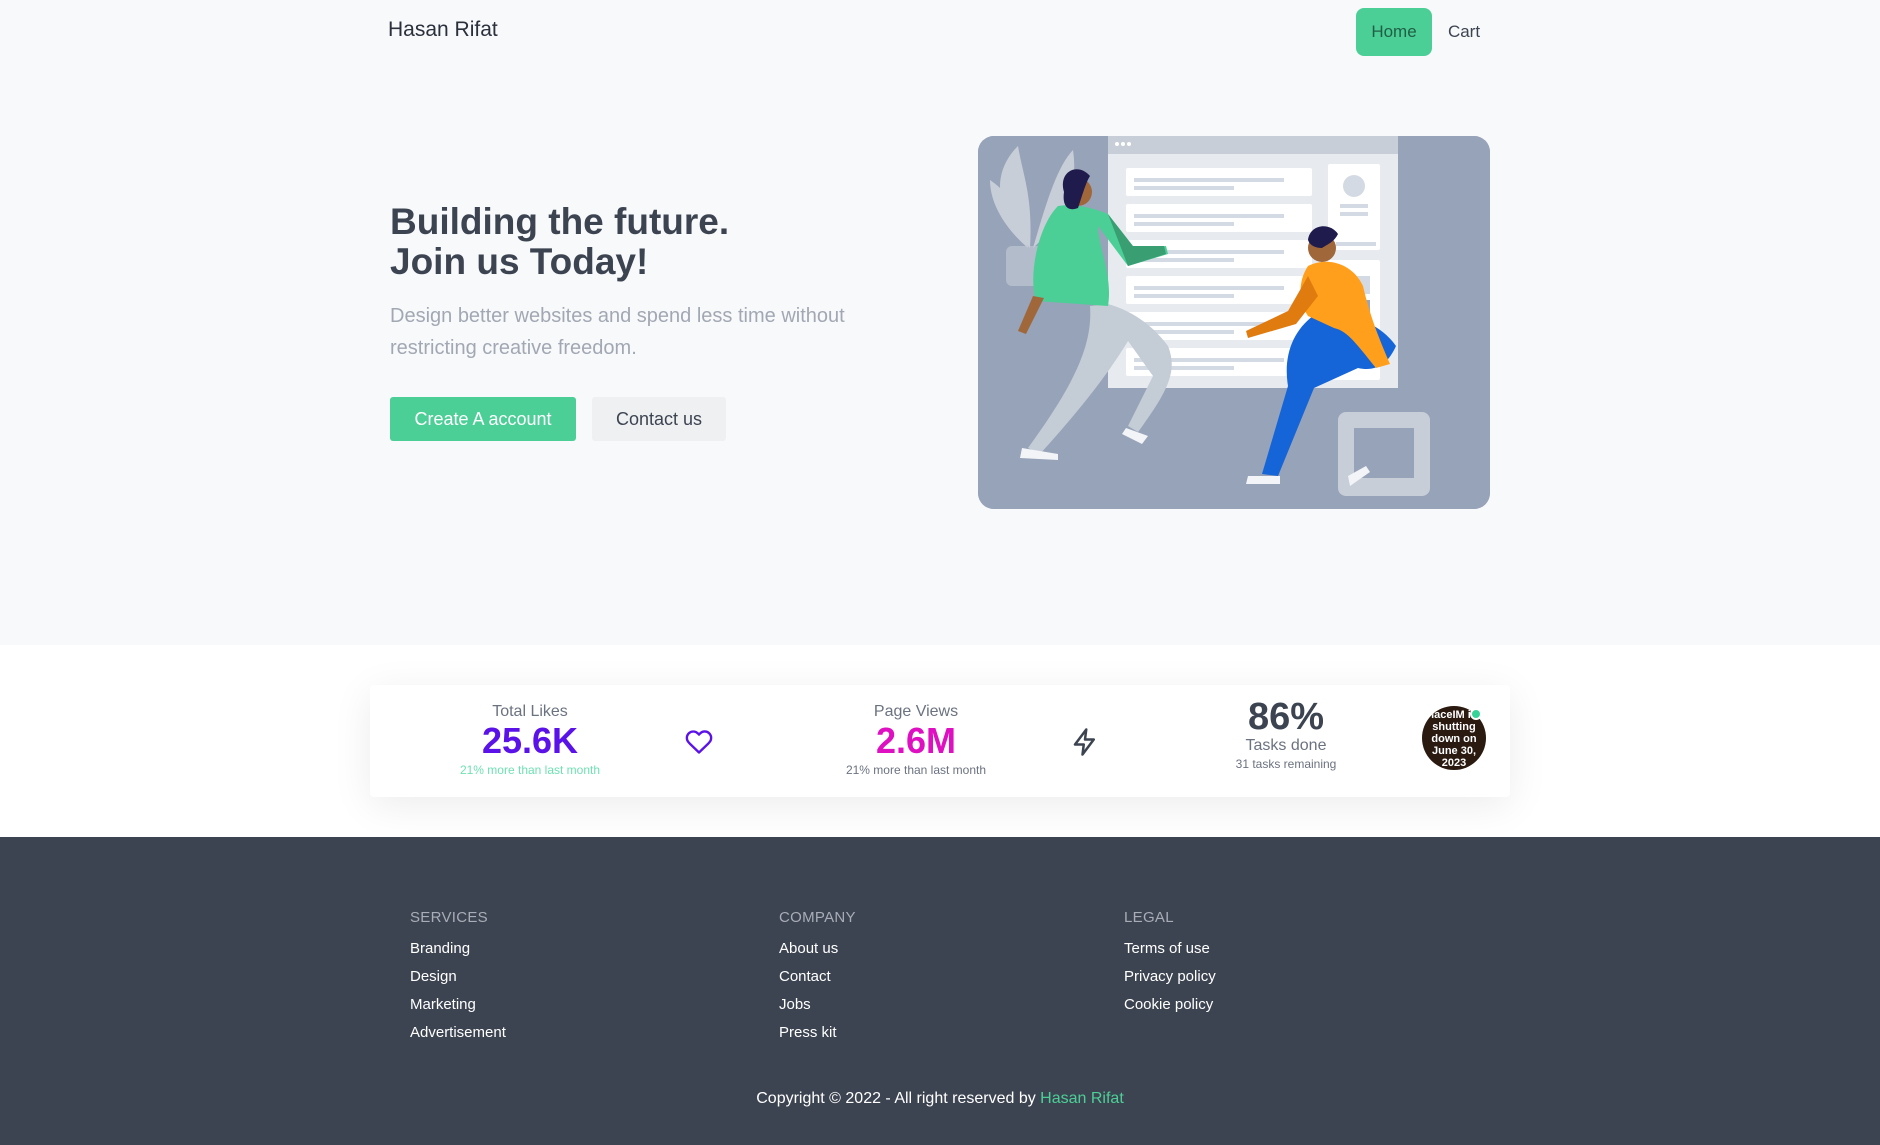  What do you see at coordinates (1082, 1098) in the screenshot?
I see `copyright-author-link: Hasan Rifat` at bounding box center [1082, 1098].